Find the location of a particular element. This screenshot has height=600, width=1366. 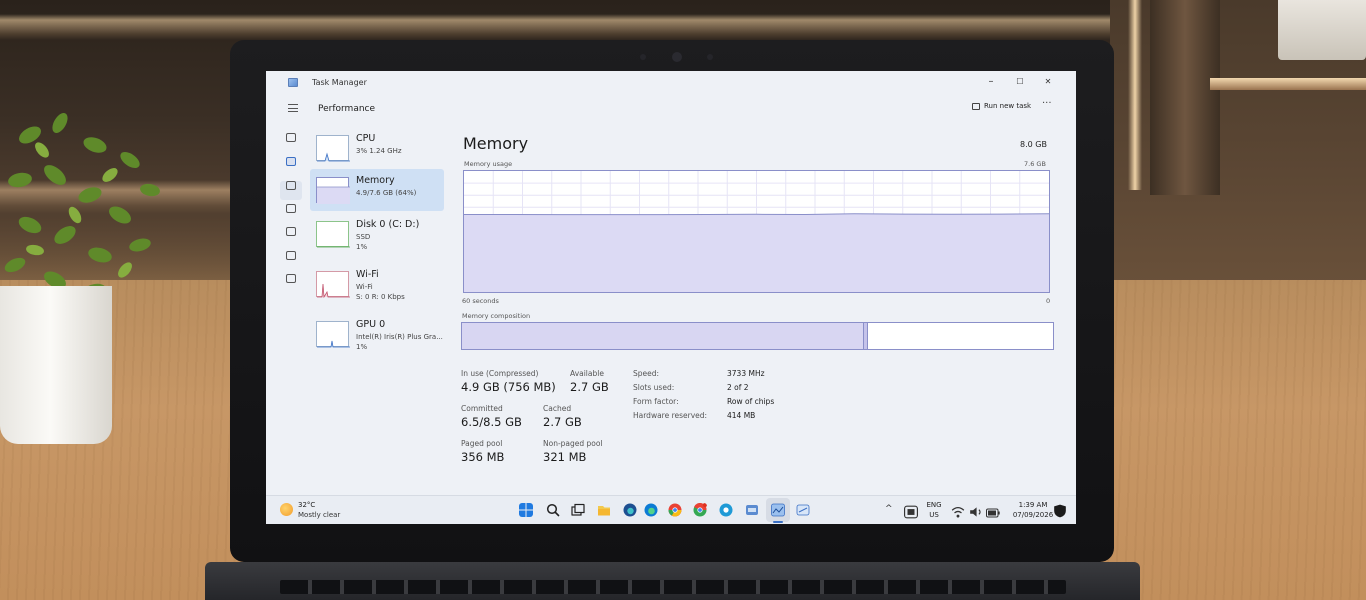

telegram-icon is located at coordinates (726, 510).